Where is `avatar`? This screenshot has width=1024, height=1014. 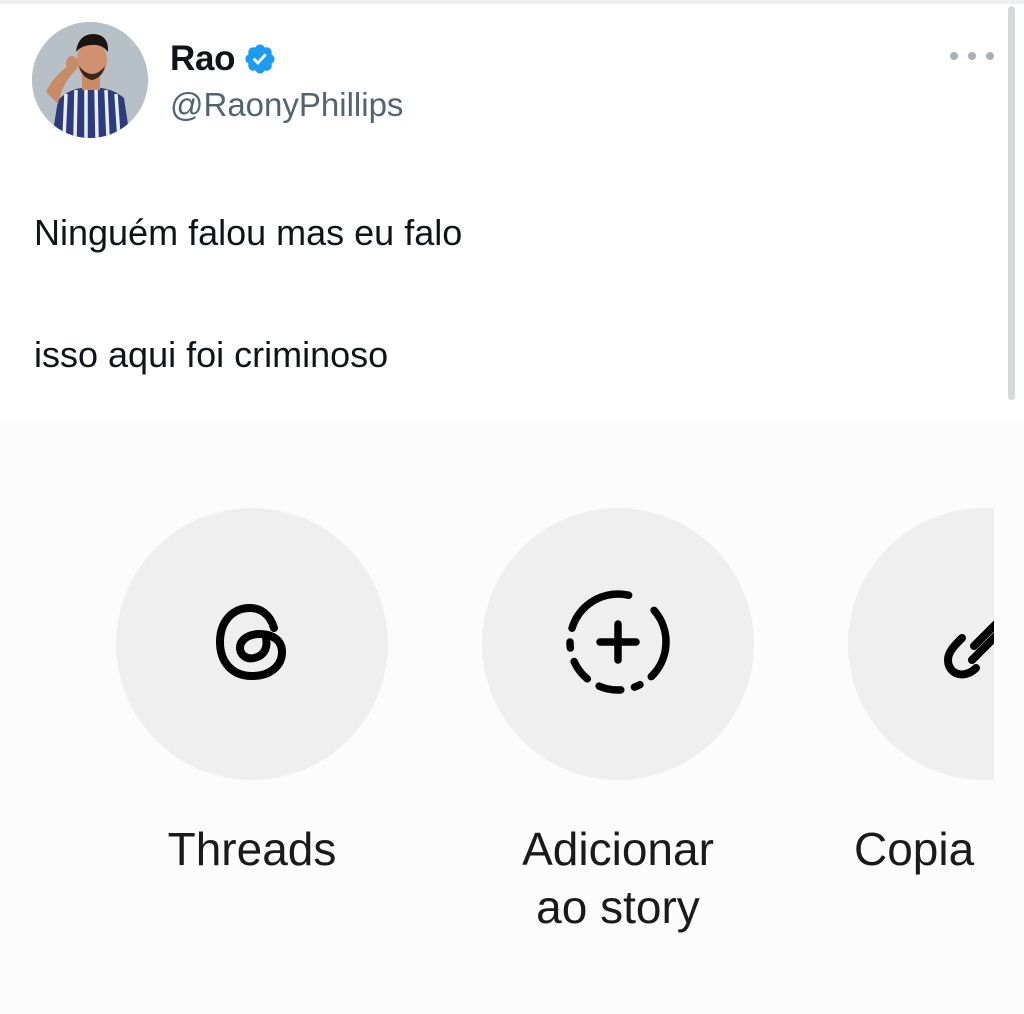
avatar is located at coordinates (90, 80).